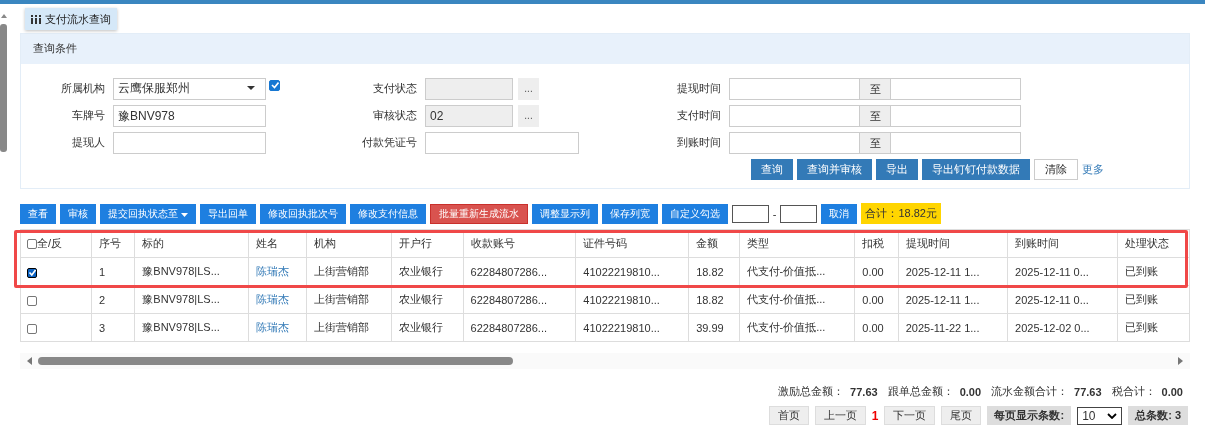 The width and height of the screenshot is (1205, 446). I want to click on checkbox, so click(274, 85).